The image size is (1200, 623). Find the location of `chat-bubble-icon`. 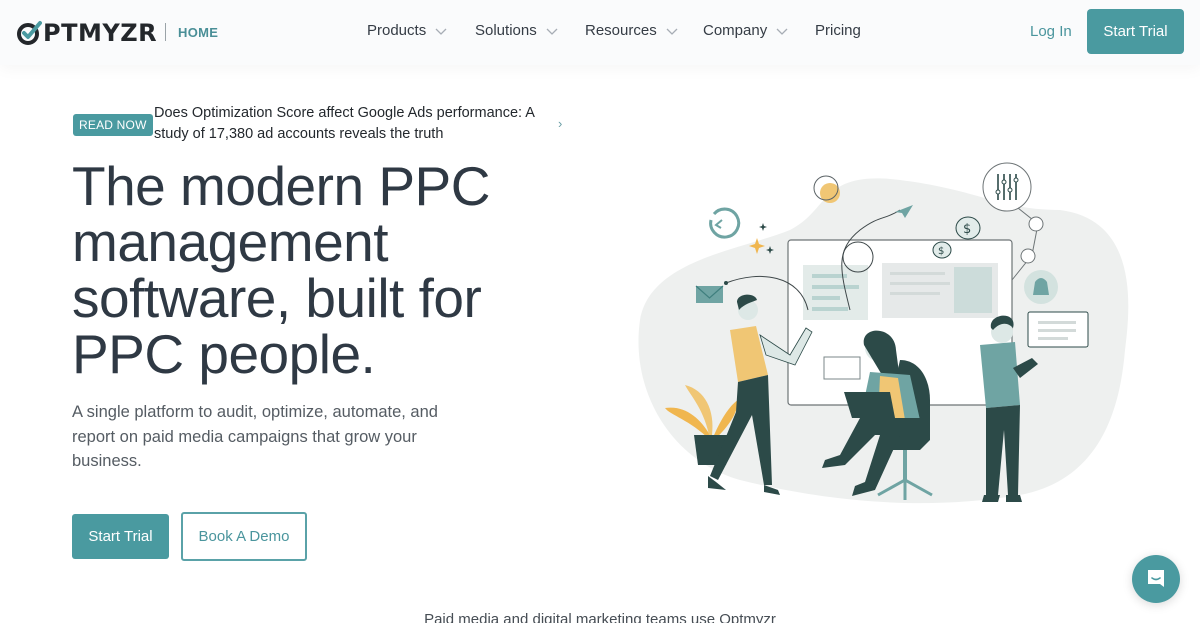

chat-bubble-icon is located at coordinates (1156, 578).